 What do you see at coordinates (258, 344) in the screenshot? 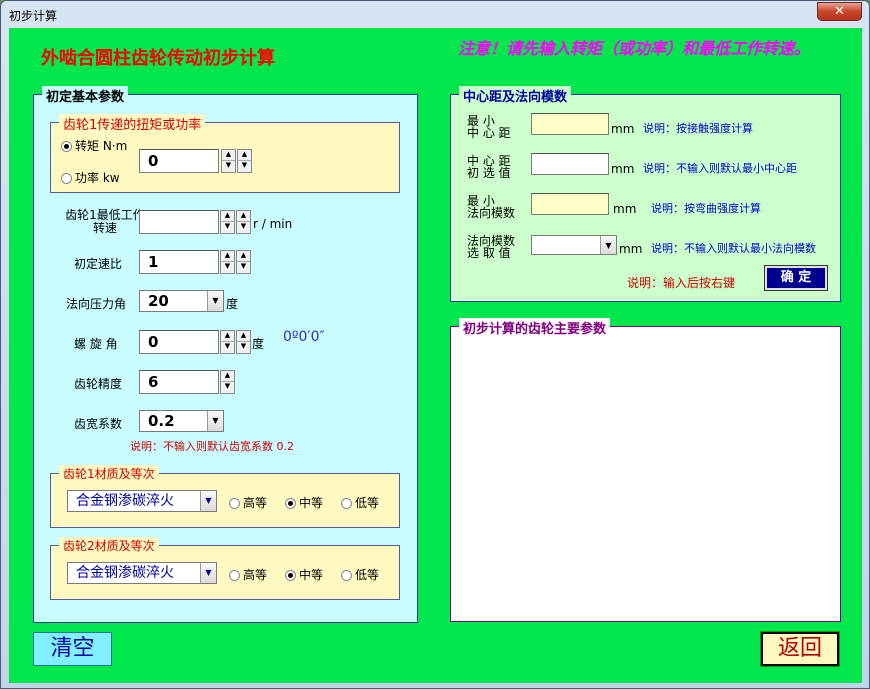
I see `helix-angle-unit: 度` at bounding box center [258, 344].